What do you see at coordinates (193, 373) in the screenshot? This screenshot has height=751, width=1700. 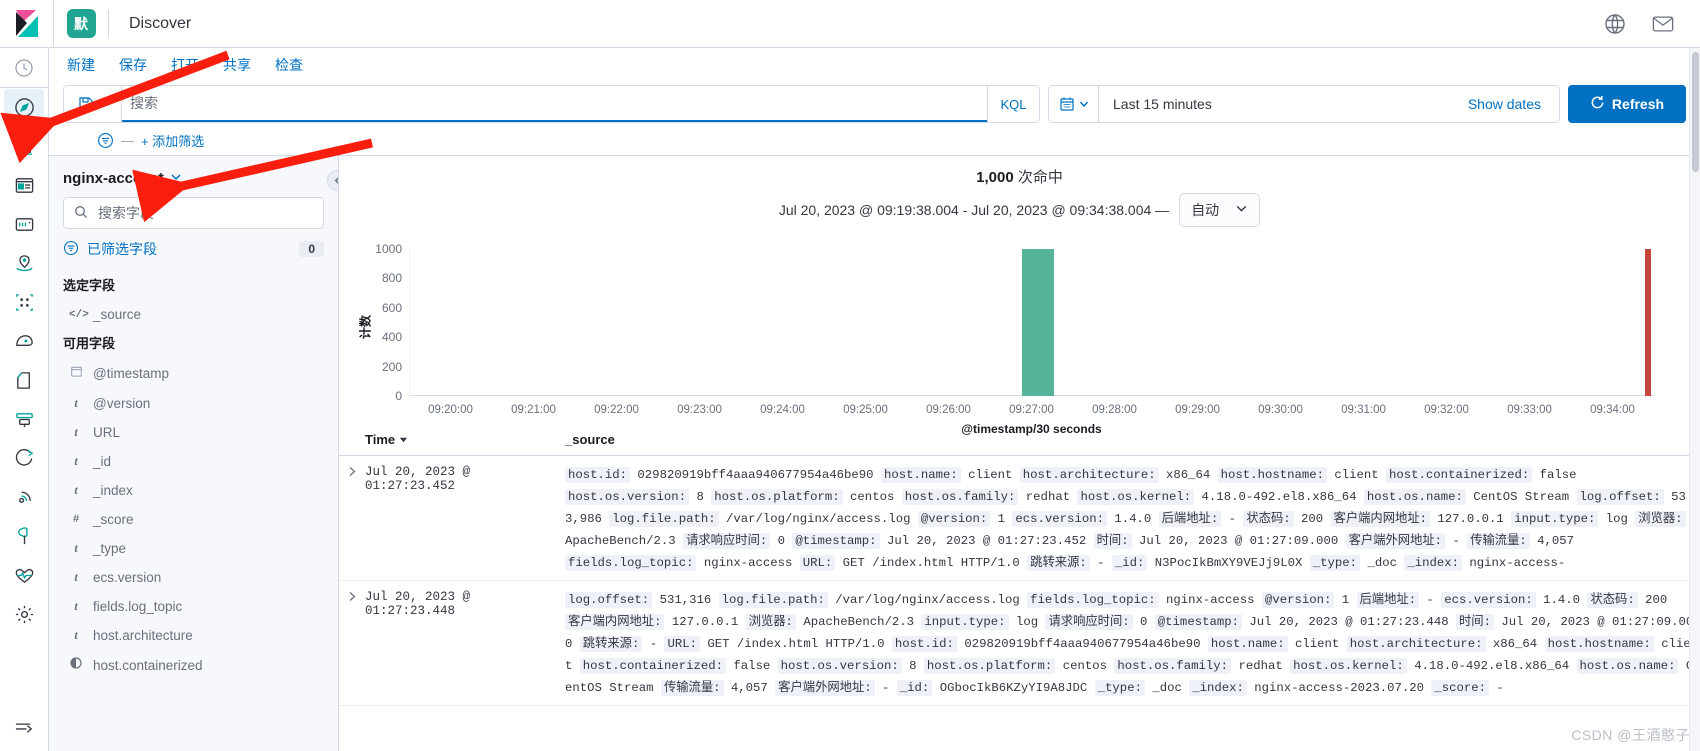 I see `field-item-timestamp: @timestamp` at bounding box center [193, 373].